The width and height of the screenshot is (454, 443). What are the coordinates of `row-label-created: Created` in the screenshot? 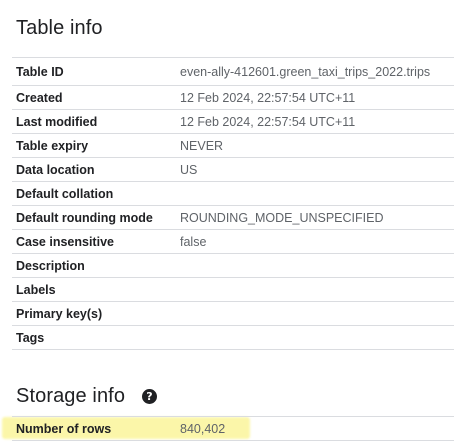 It's located at (94, 97).